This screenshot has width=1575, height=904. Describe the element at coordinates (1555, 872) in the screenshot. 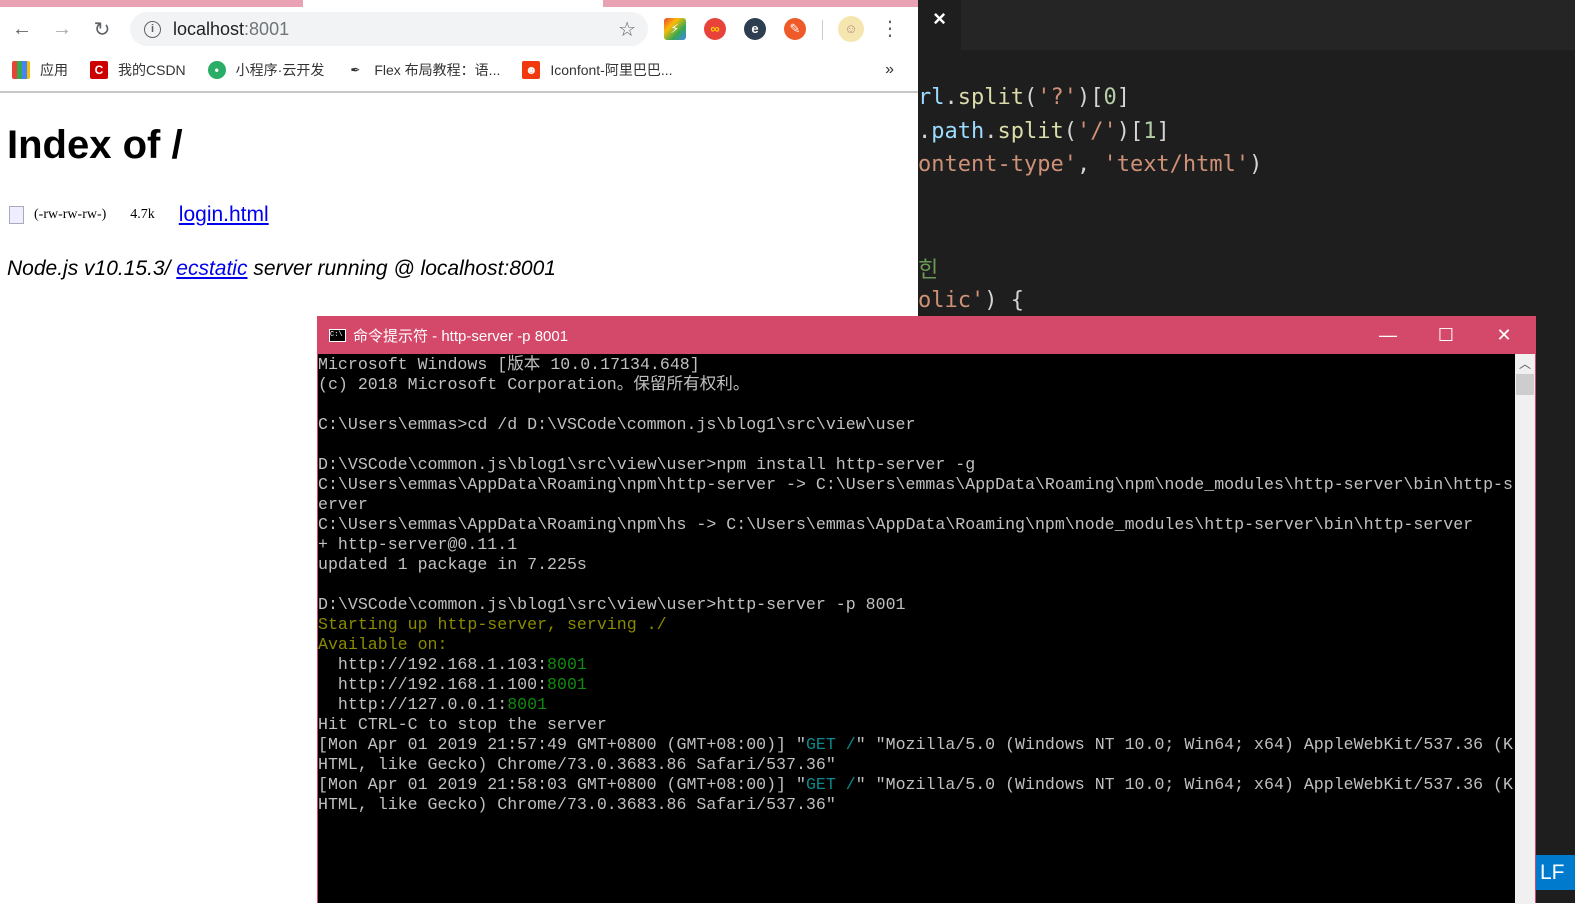

I see `eol-status: LF` at that location.